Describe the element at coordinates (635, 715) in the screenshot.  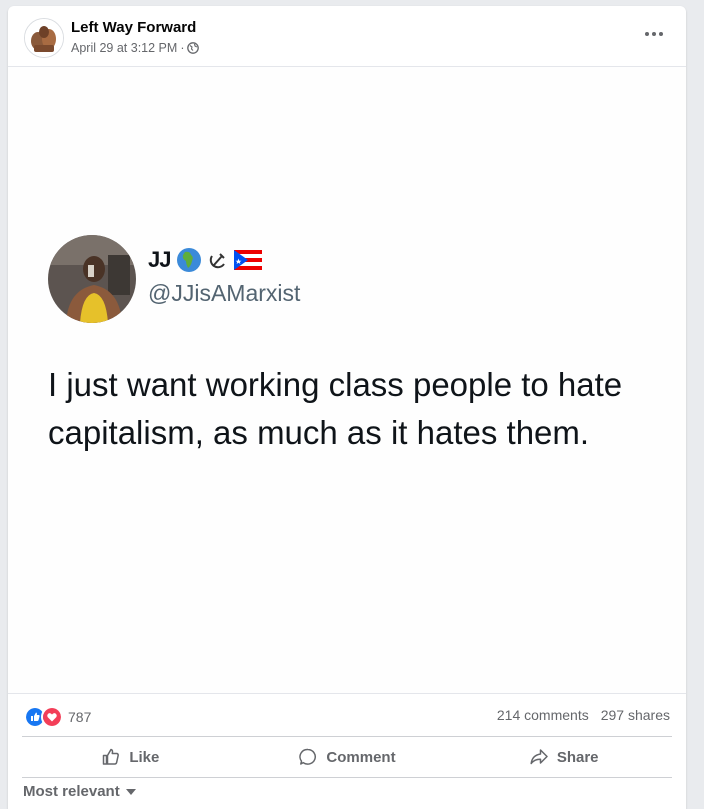
I see `shares-count: 297 shares` at that location.